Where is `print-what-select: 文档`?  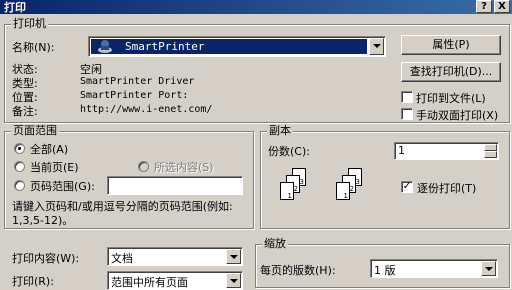 print-what-select: 文档 is located at coordinates (175, 256).